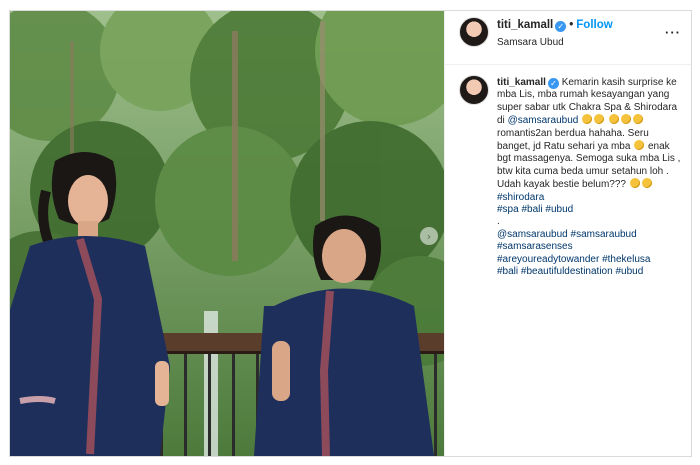  I want to click on header-username-row: titi_kamall ✓ • Follow, so click(555, 25).